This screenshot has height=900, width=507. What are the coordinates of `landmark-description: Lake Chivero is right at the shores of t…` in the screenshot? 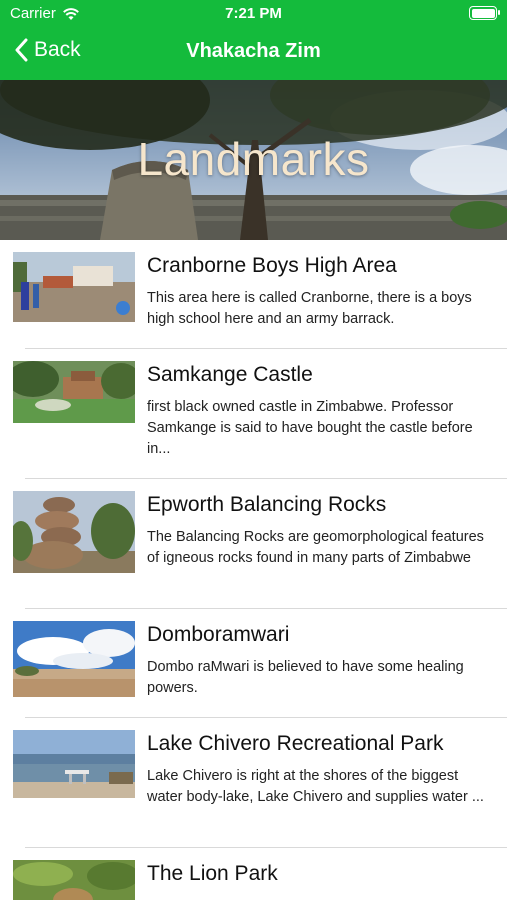 It's located at (315, 786).